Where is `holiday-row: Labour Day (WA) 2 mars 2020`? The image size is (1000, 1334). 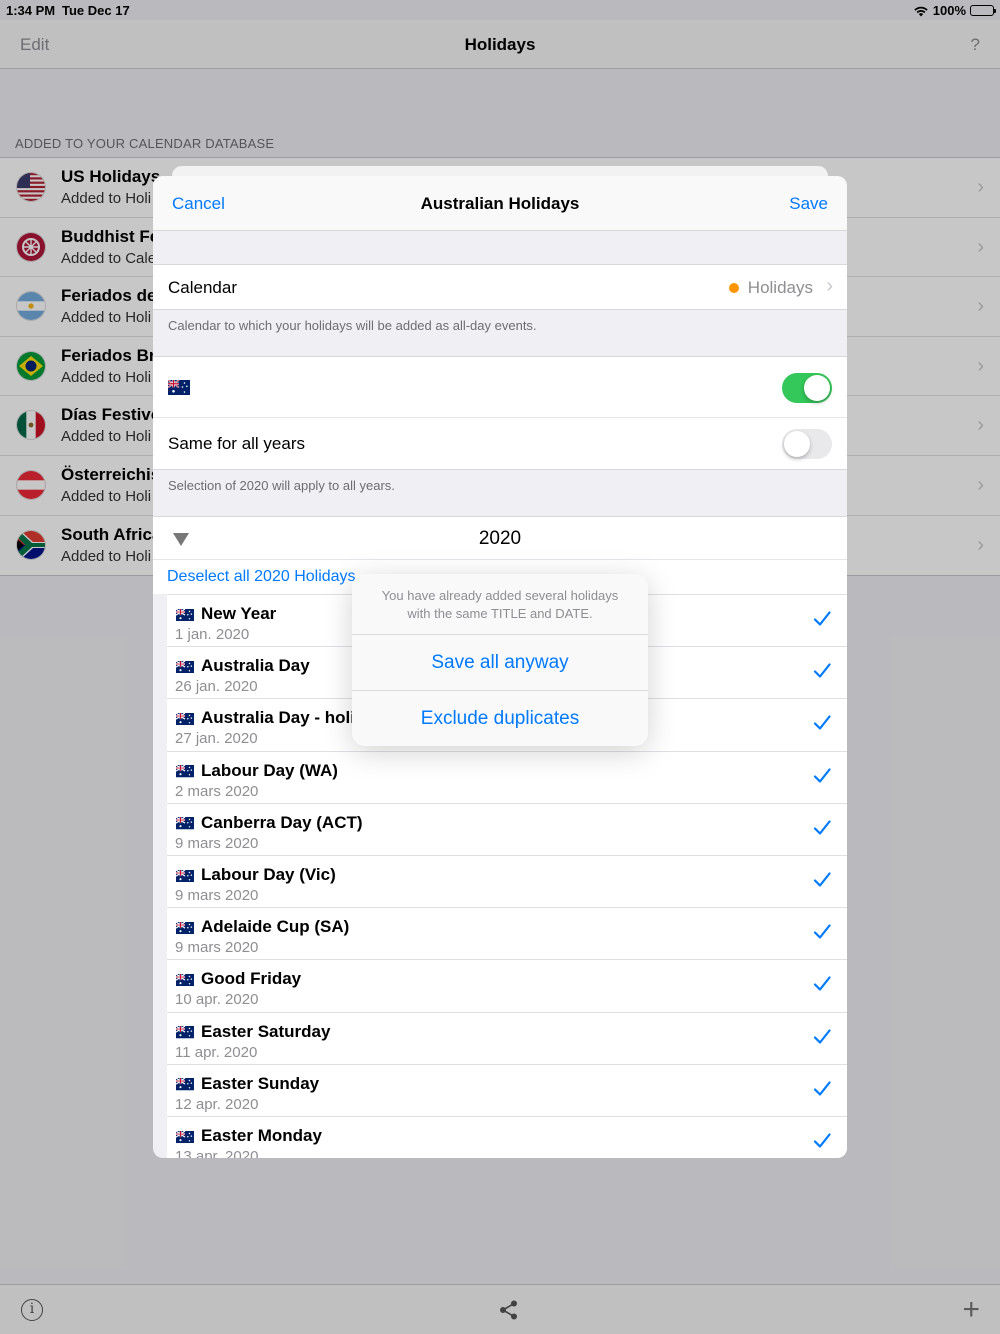
holiday-row: Labour Day (WA) 2 mars 2020 is located at coordinates (507, 776).